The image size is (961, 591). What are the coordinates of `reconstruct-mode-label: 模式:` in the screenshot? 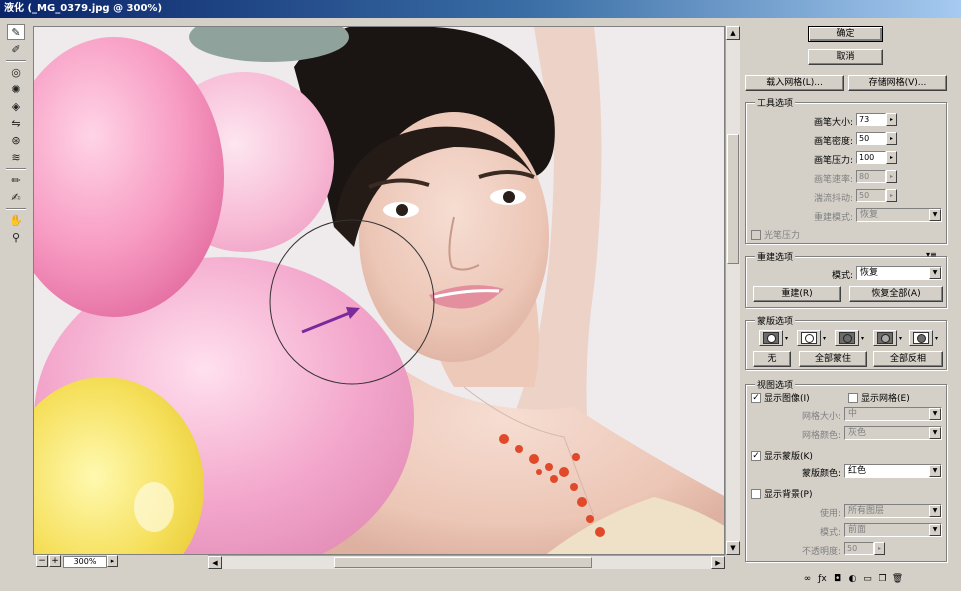 It's located at (842, 276).